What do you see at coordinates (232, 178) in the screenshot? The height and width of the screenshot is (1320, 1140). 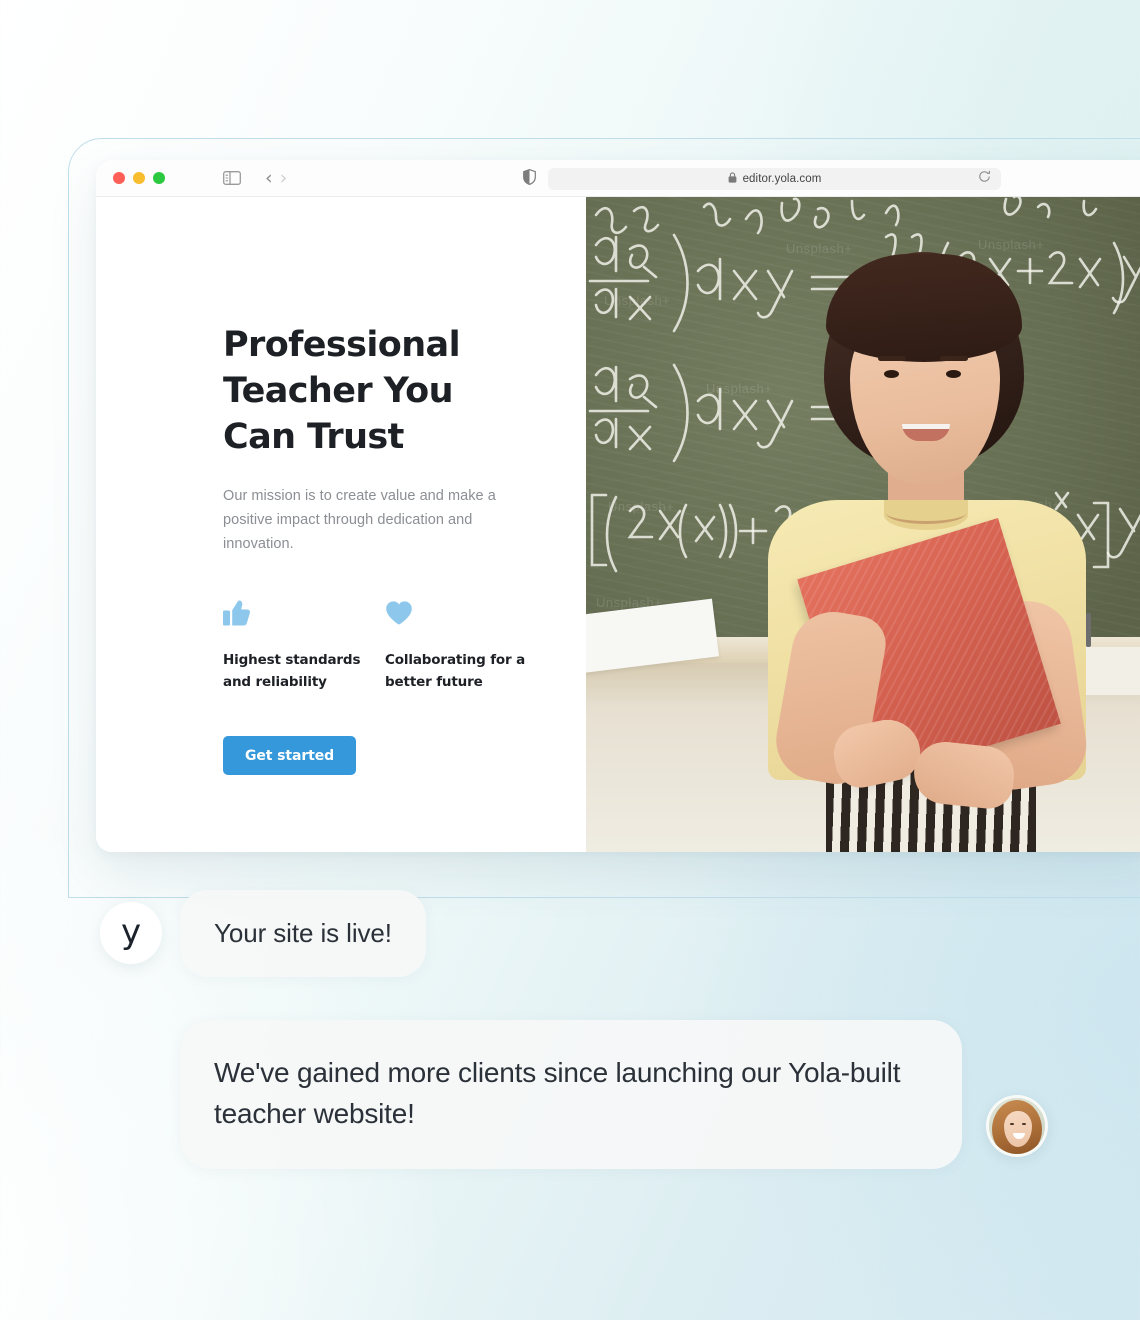 I see `sidebar-toggle-icon` at bounding box center [232, 178].